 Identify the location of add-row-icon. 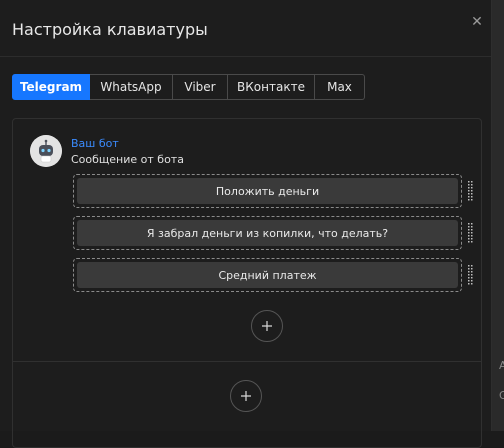
(246, 396).